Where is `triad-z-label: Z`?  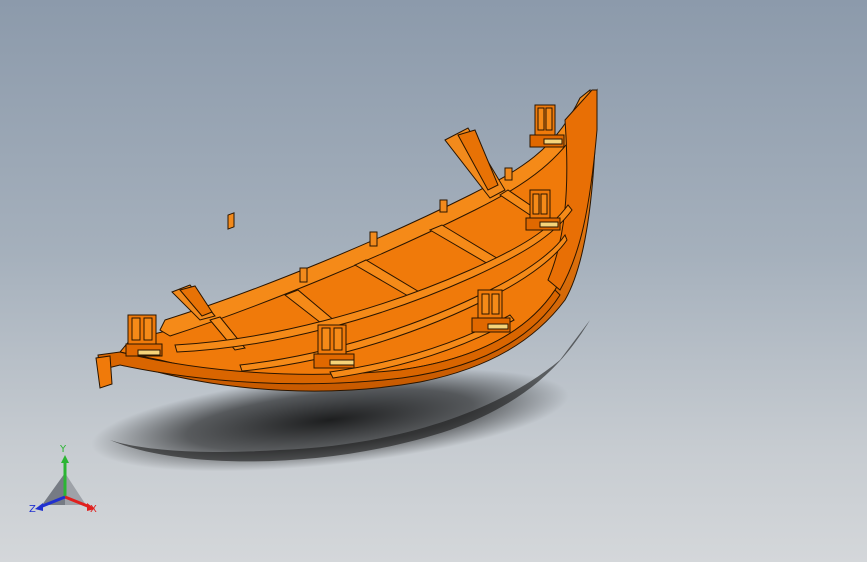 triad-z-label: Z is located at coordinates (32, 509).